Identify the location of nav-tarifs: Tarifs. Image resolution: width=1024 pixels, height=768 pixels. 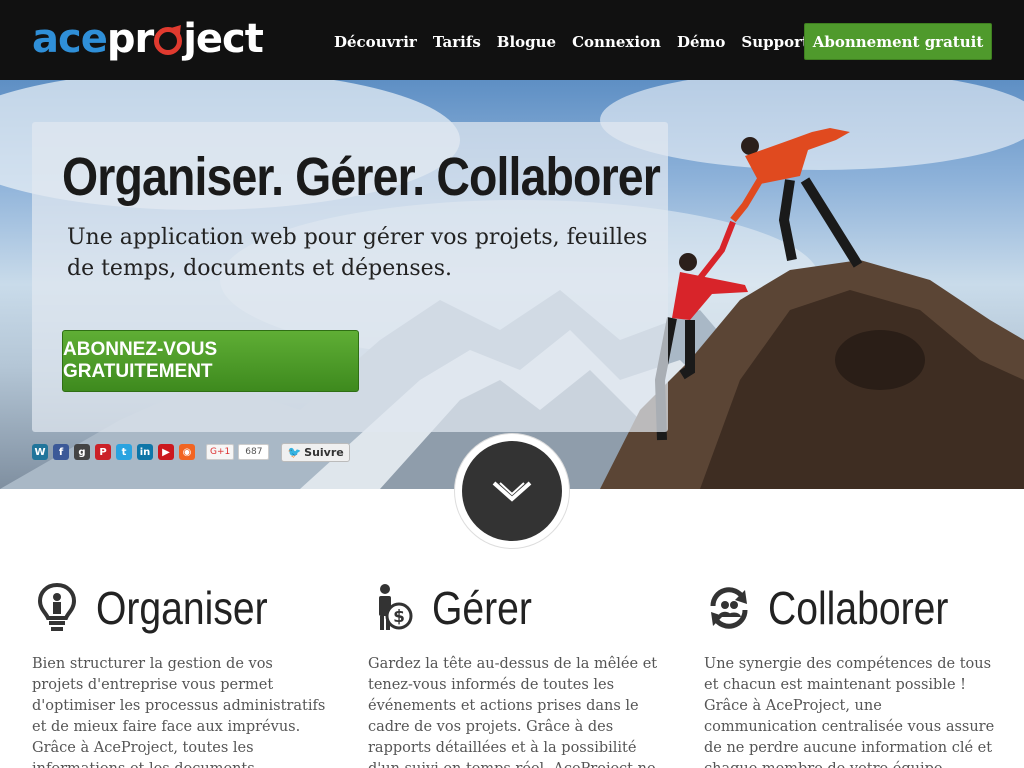
(457, 42).